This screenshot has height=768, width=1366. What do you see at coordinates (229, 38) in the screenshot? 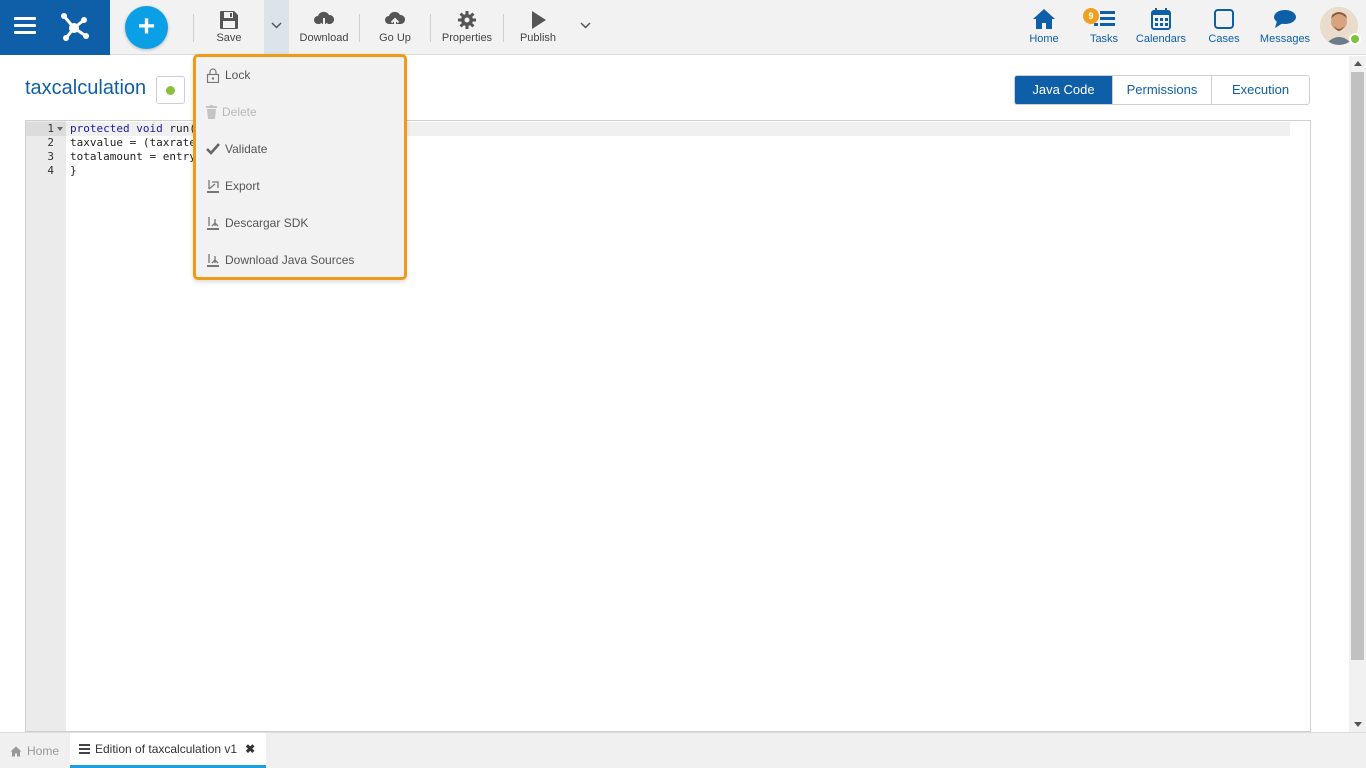
I see `save-label: Save` at bounding box center [229, 38].